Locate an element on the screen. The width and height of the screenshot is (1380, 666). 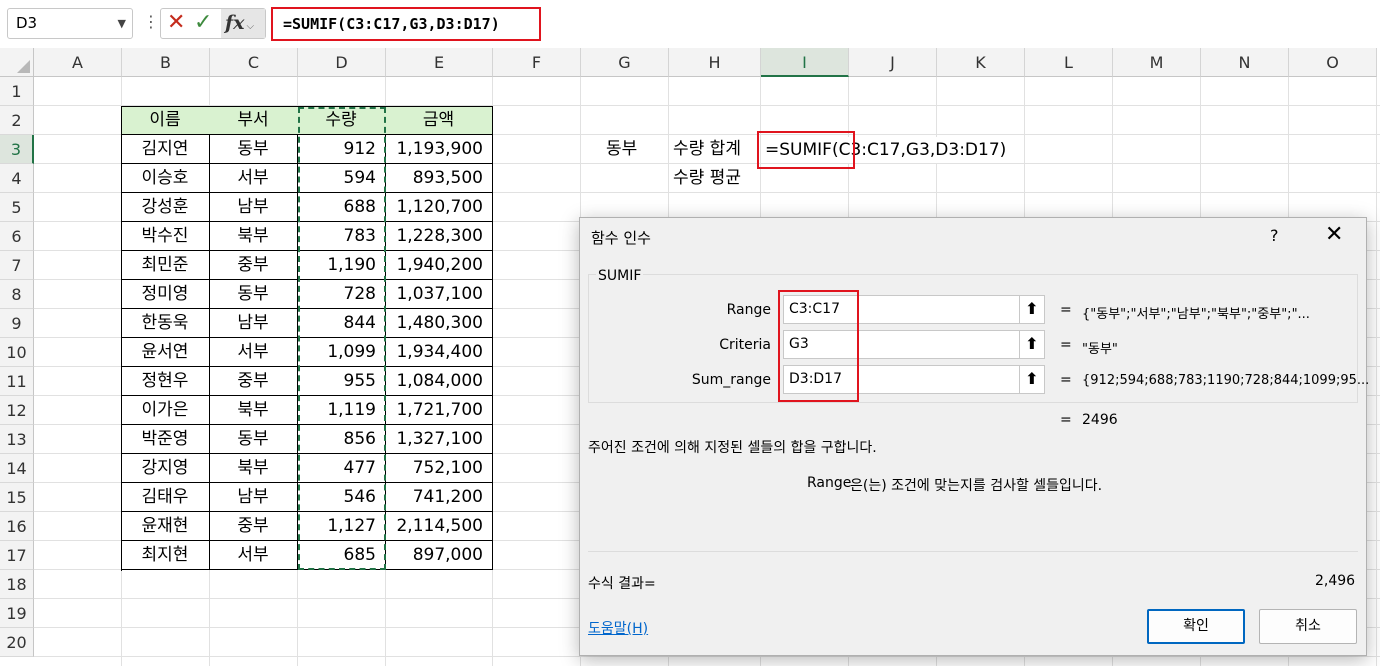
row-header-4: 4 is located at coordinates (17, 178).